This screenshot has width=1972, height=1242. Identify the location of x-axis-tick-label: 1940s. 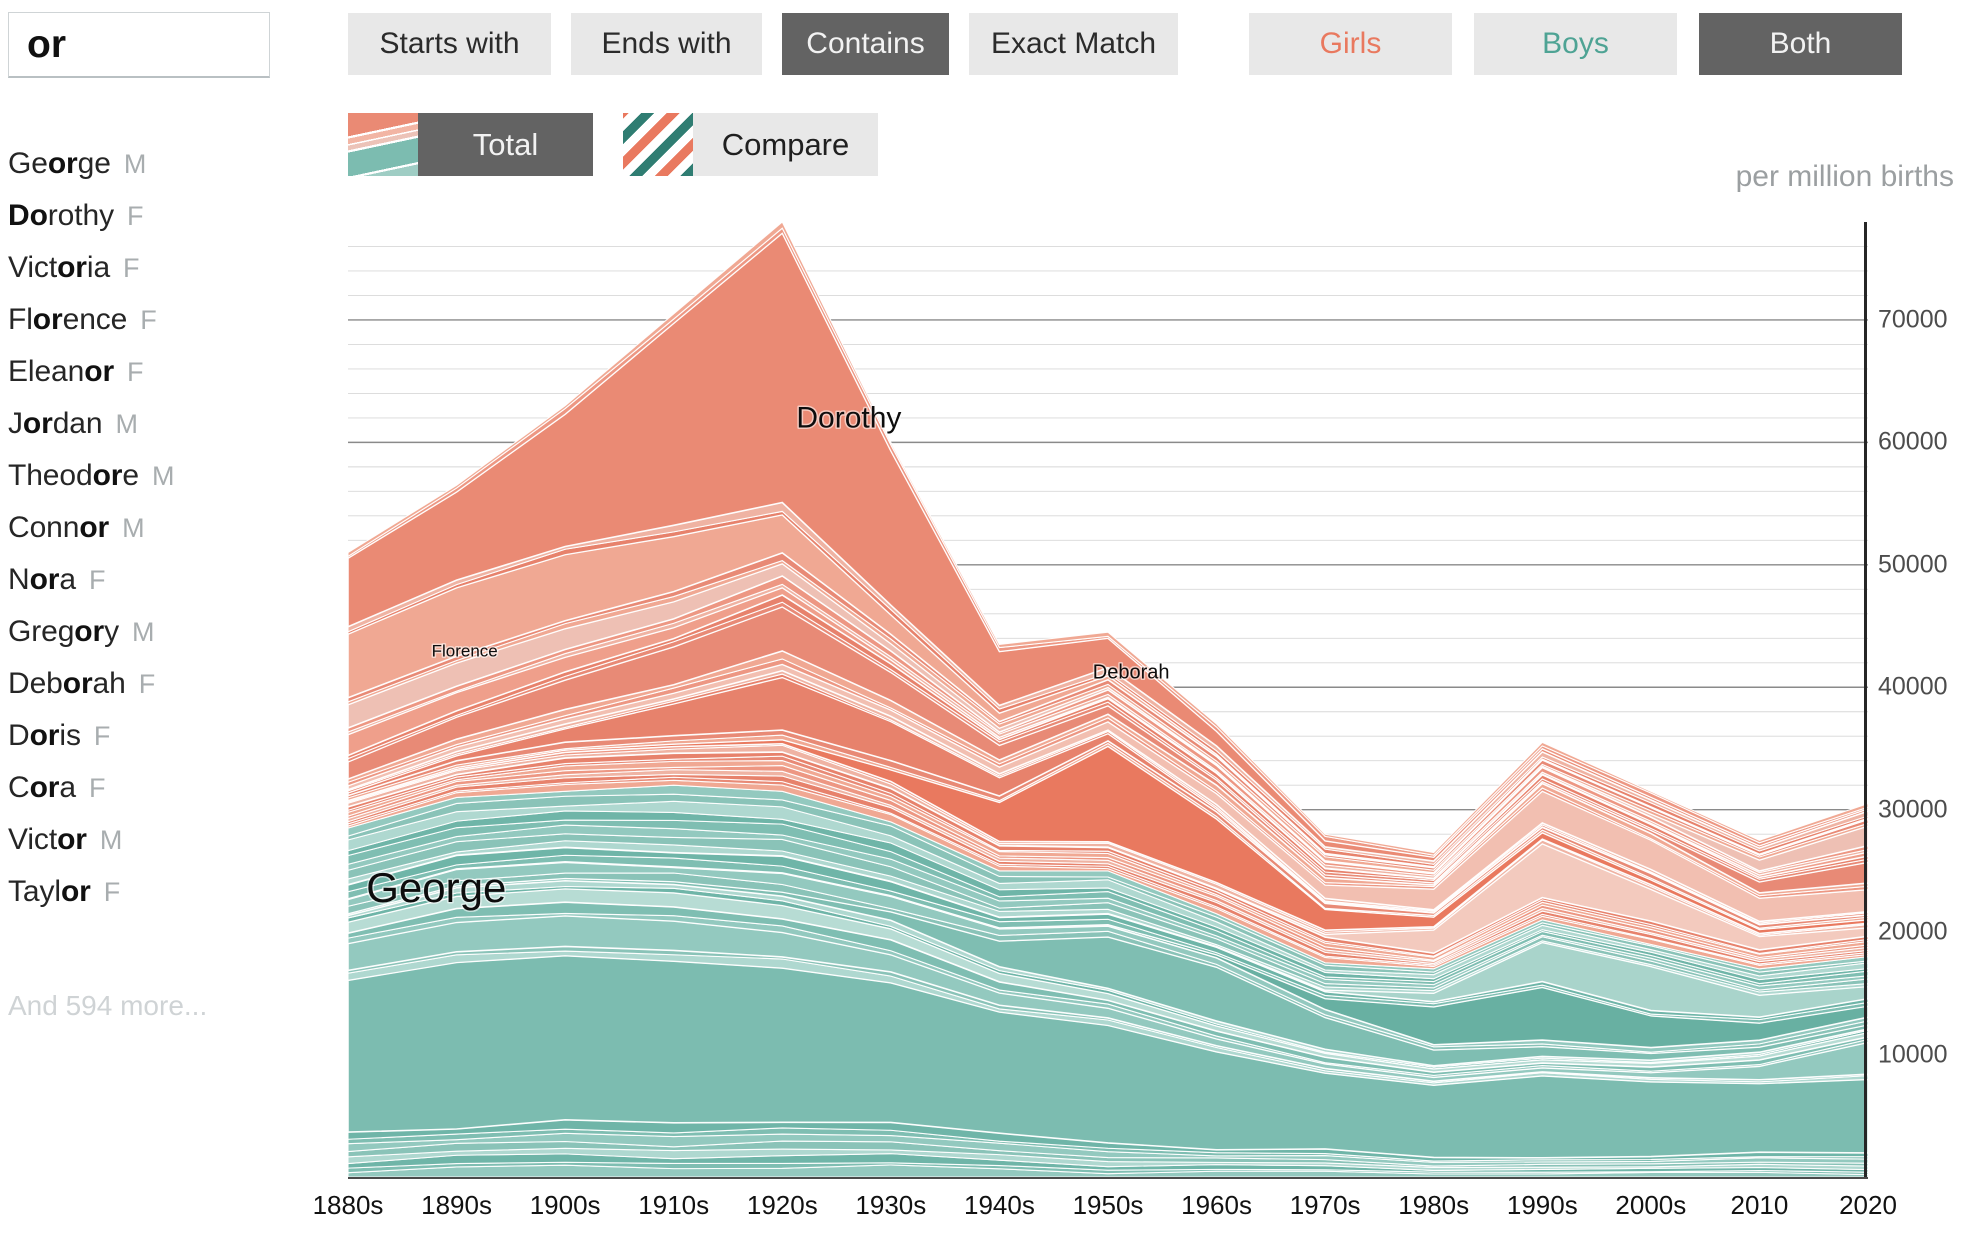
(999, 1205).